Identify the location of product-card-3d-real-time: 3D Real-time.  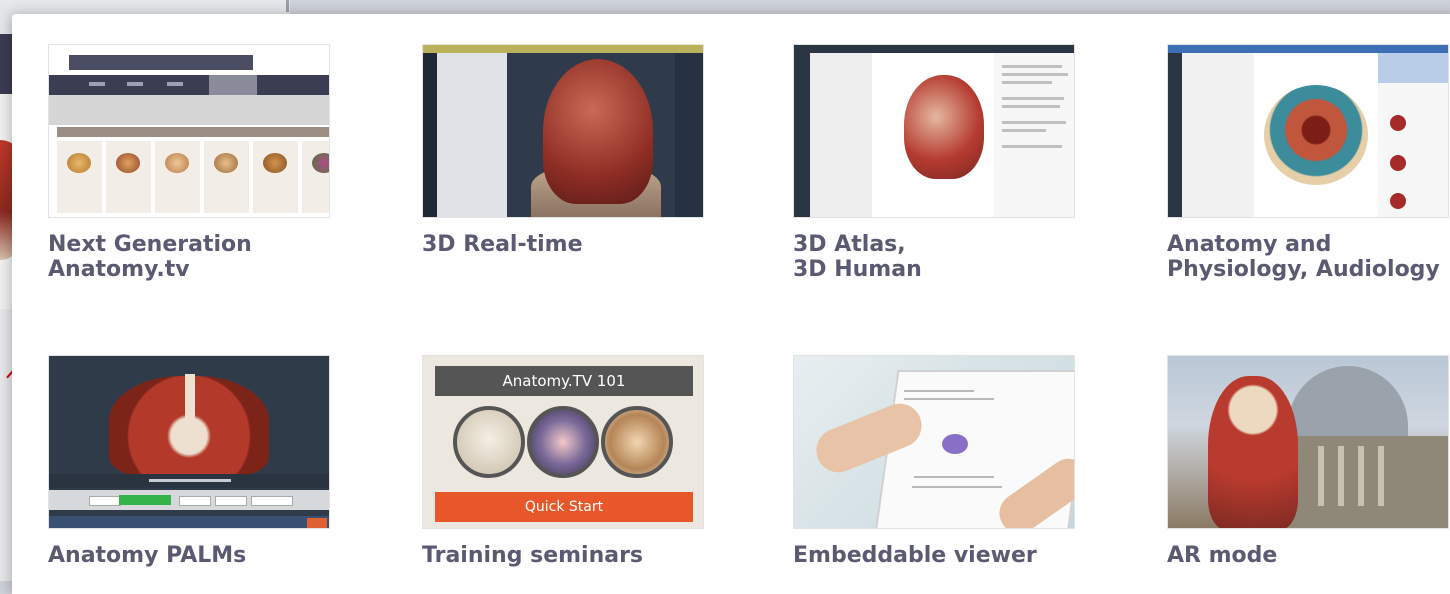
(563, 150).